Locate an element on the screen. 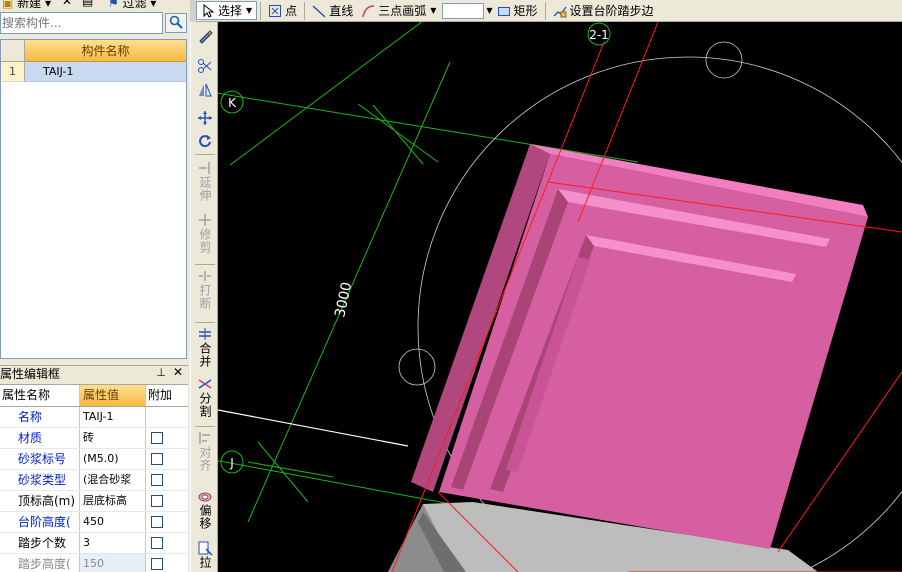 This screenshot has height=572, width=902. trim-icon is located at coordinates (205, 220).